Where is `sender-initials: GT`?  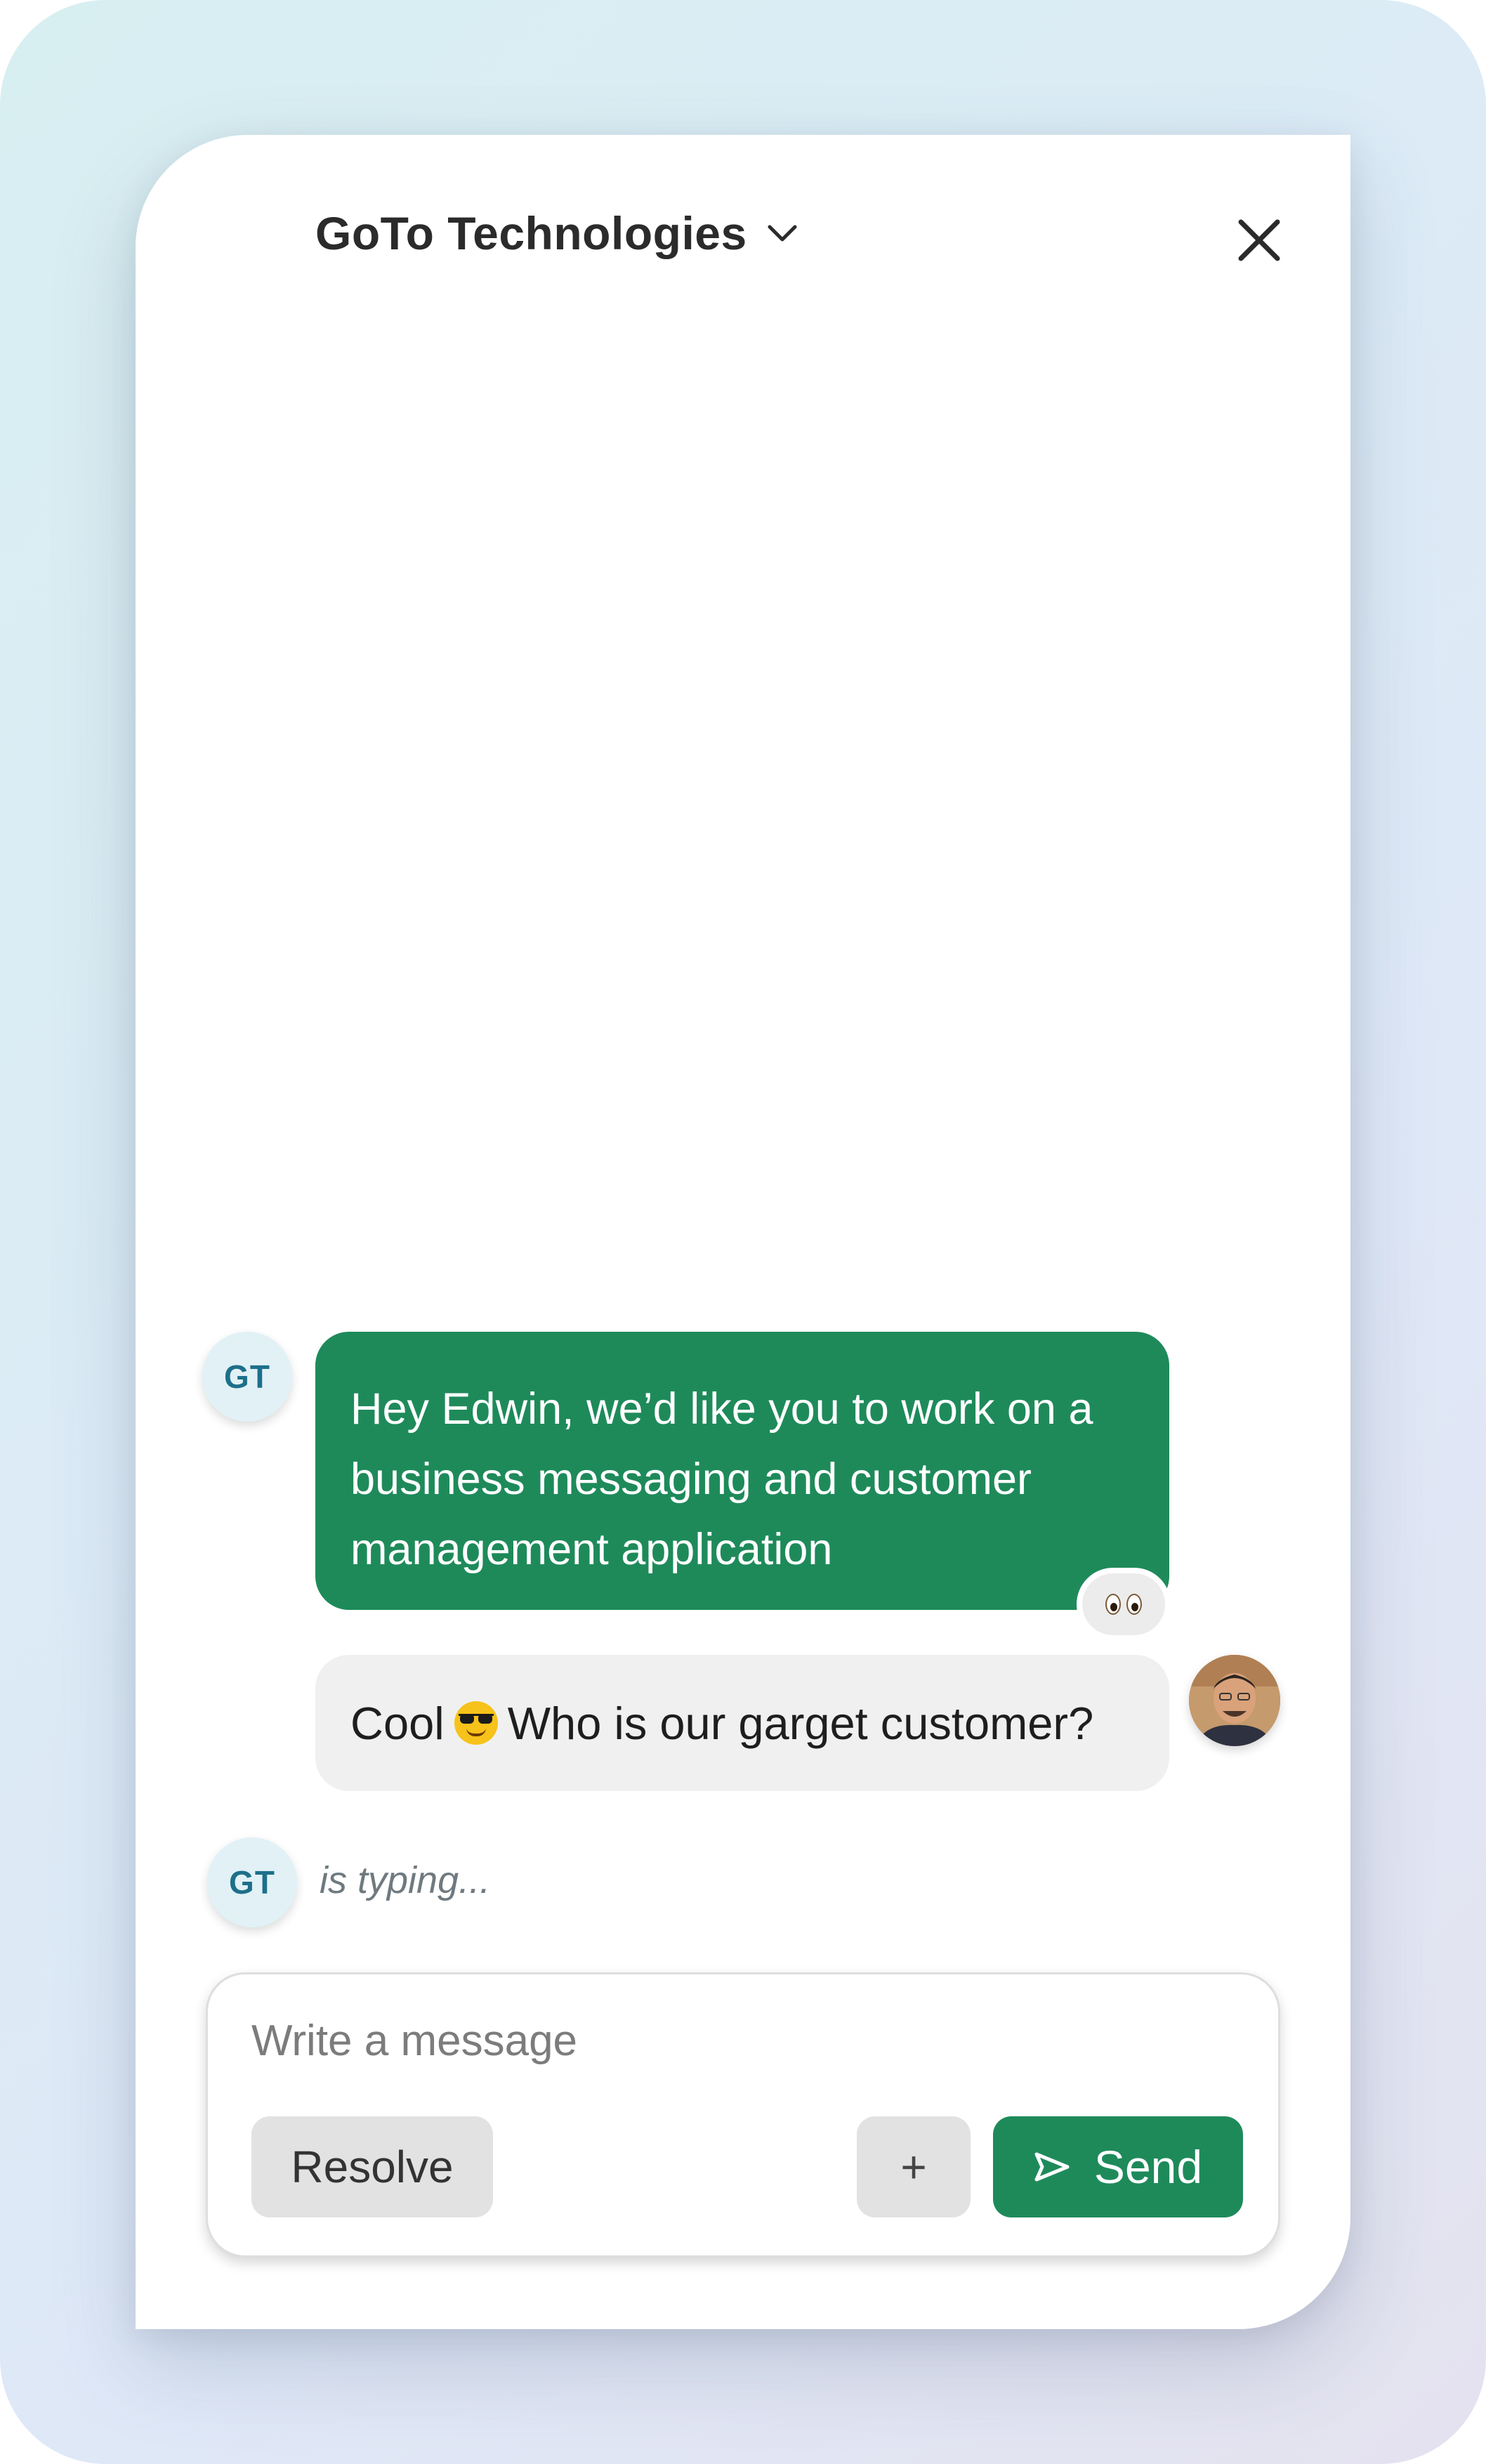 sender-initials: GT is located at coordinates (247, 1376).